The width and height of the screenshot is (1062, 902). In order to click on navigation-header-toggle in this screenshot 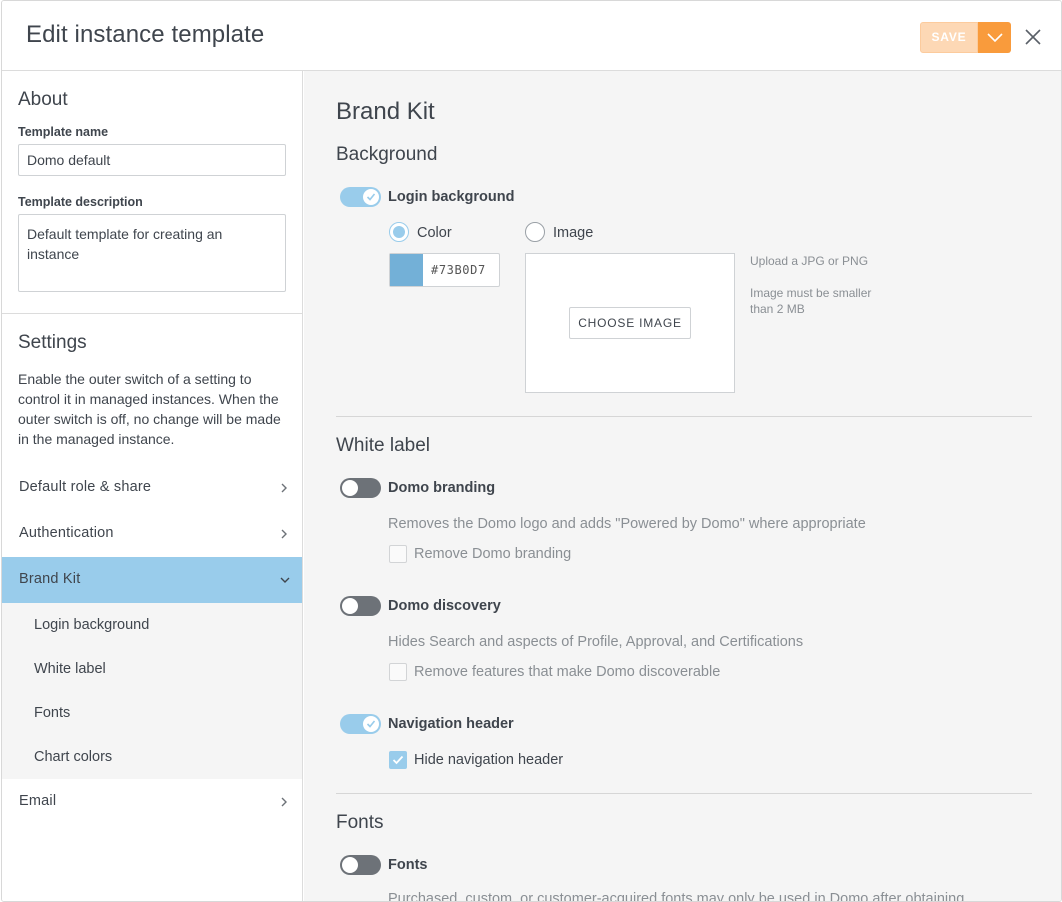, I will do `click(360, 724)`.